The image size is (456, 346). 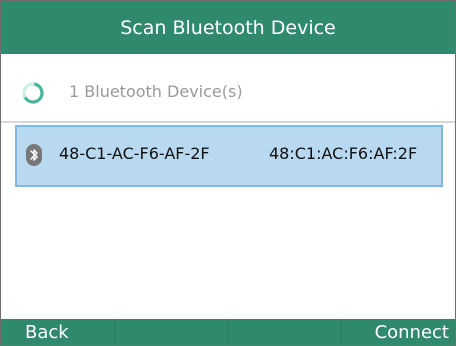 What do you see at coordinates (47, 332) in the screenshot?
I see `back-softkey-label: Back` at bounding box center [47, 332].